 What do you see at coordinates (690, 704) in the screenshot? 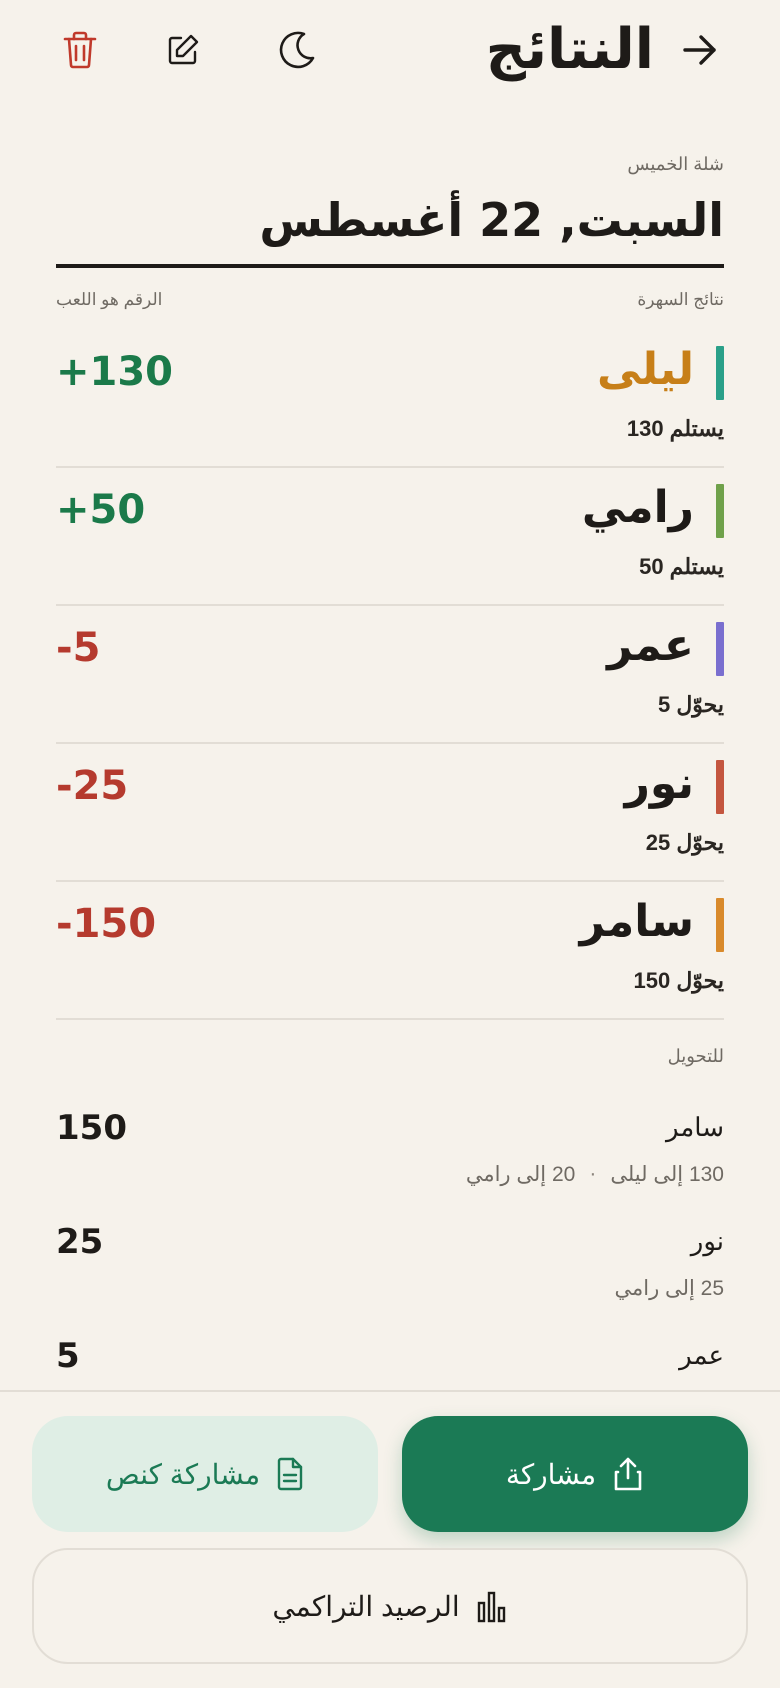
I see `player-note: يحوّل 5` at bounding box center [690, 704].